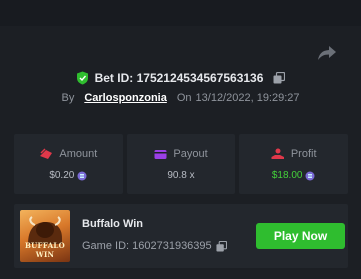 This screenshot has height=279, width=361. What do you see at coordinates (68, 98) in the screenshot?
I see `by-label: By` at bounding box center [68, 98].